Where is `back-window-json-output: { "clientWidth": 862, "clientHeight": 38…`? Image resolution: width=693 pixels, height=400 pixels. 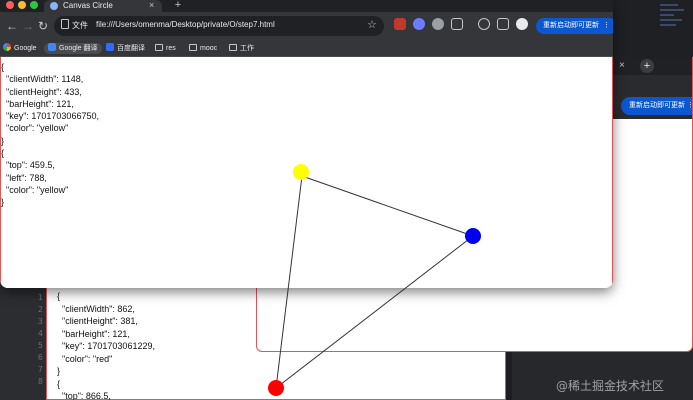 back-window-json-output: { "clientWidth": 862, "clientHeight": 38… is located at coordinates (106, 345).